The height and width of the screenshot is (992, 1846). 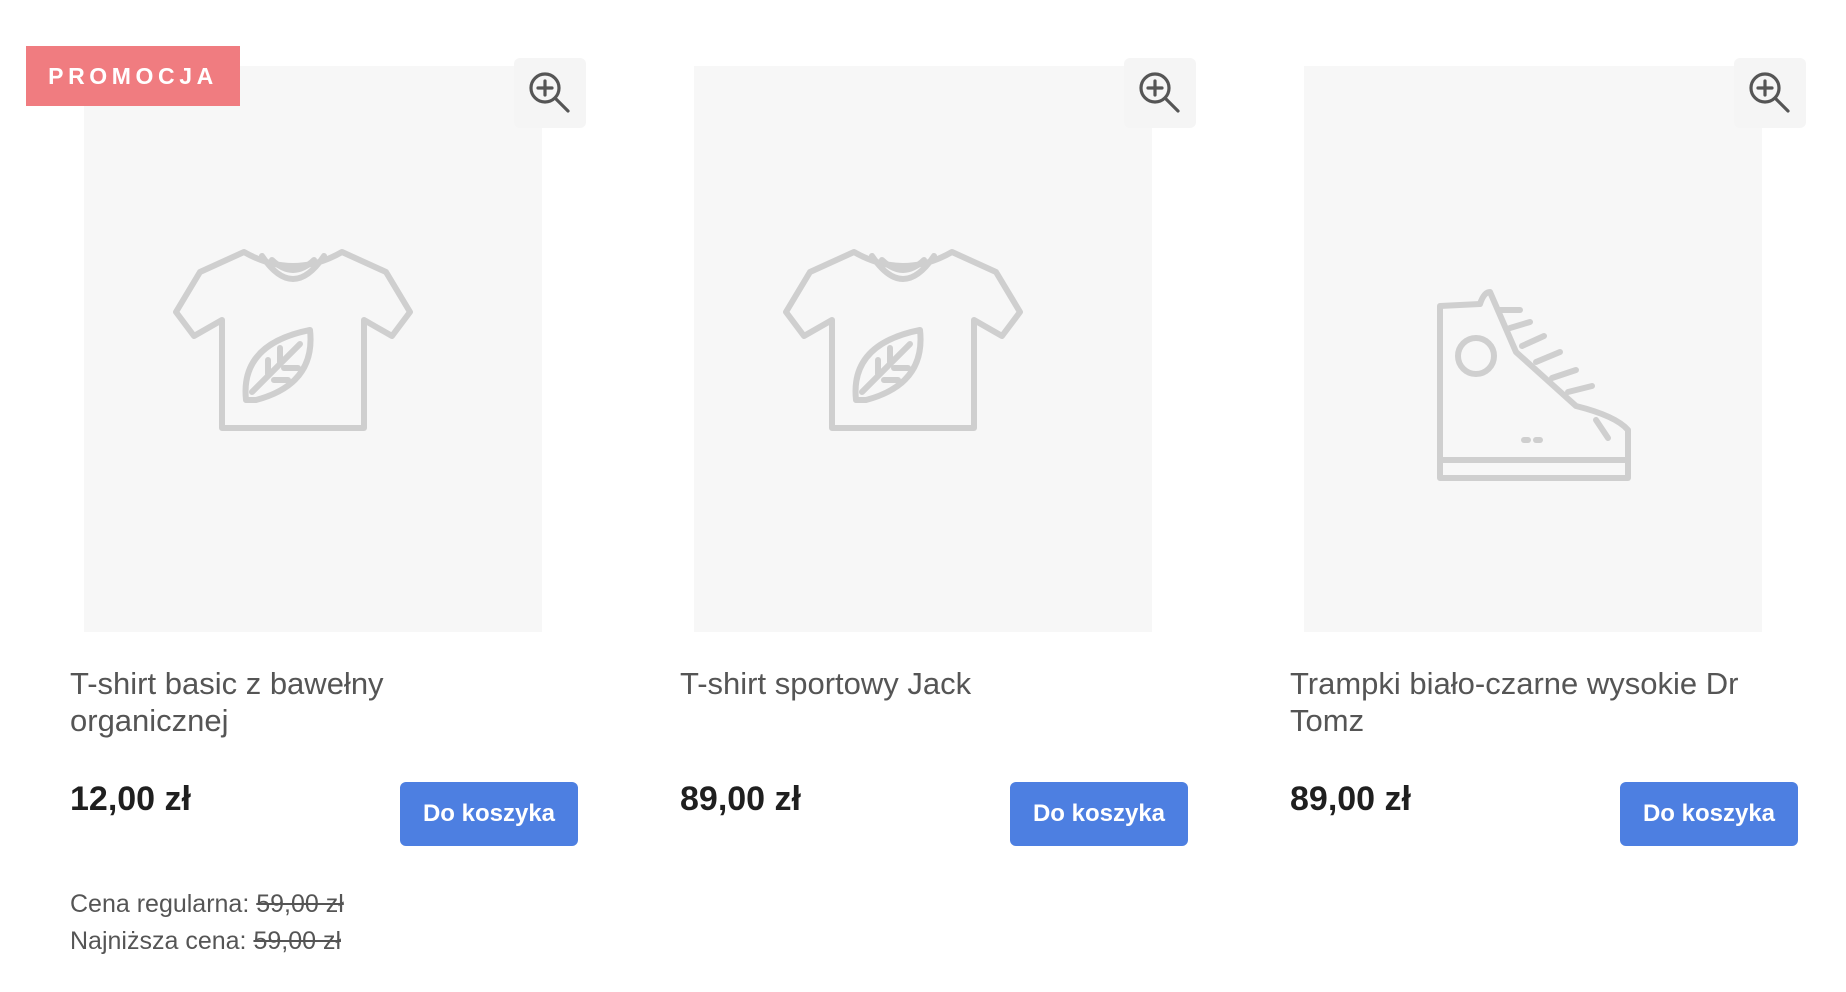 What do you see at coordinates (300, 904) in the screenshot?
I see `regular-price-value: 59,00 zł` at bounding box center [300, 904].